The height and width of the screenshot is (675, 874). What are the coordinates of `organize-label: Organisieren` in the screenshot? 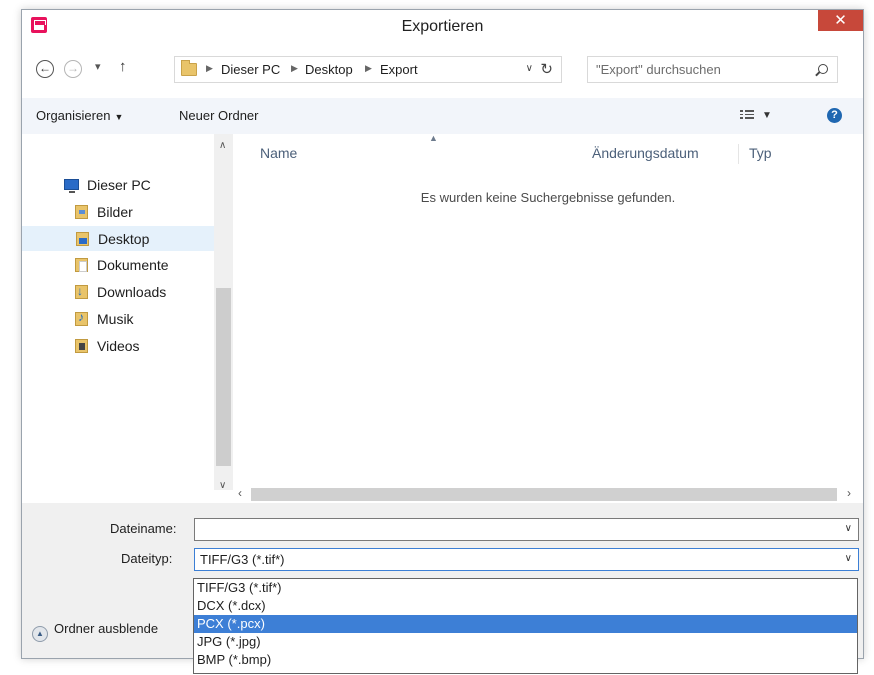 It's located at (73, 115).